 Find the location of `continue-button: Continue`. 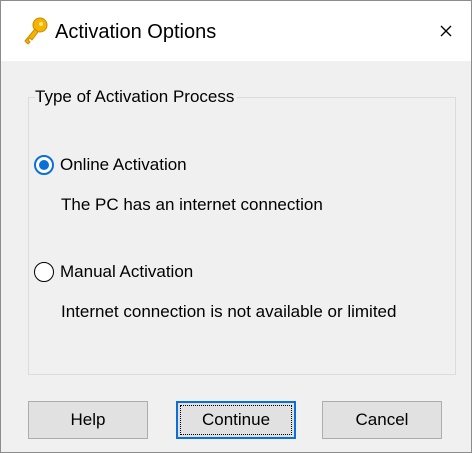

continue-button: Continue is located at coordinates (236, 420).